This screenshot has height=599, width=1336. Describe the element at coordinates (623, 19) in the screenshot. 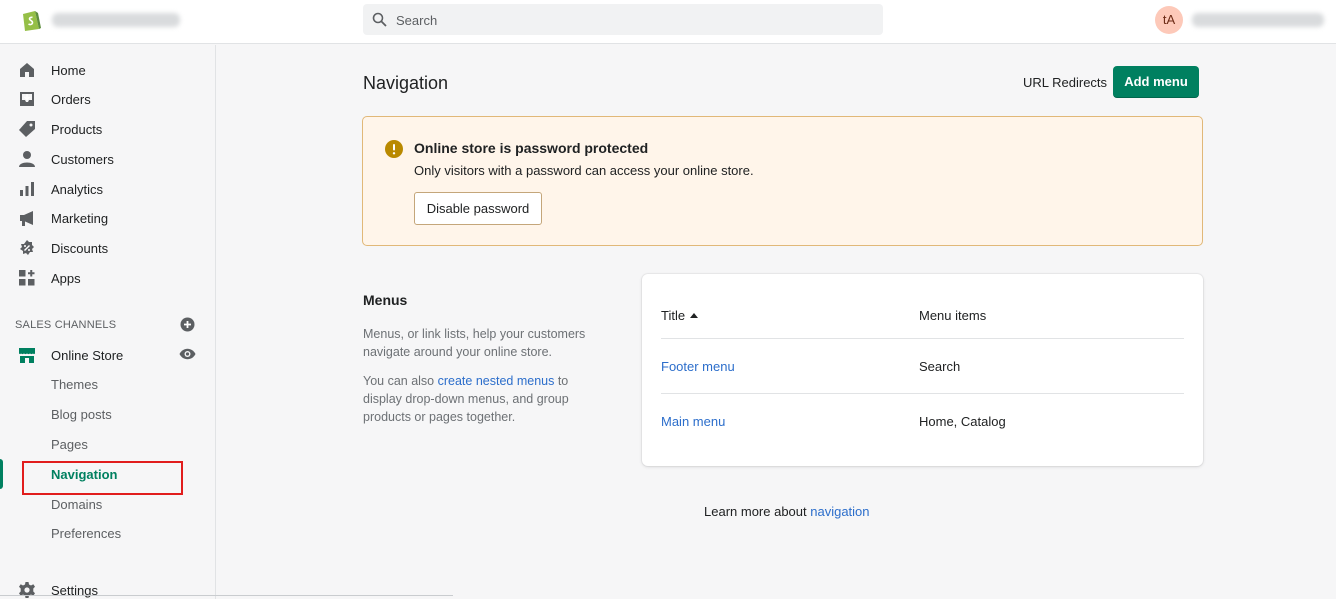

I see `search-bar: Search` at that location.